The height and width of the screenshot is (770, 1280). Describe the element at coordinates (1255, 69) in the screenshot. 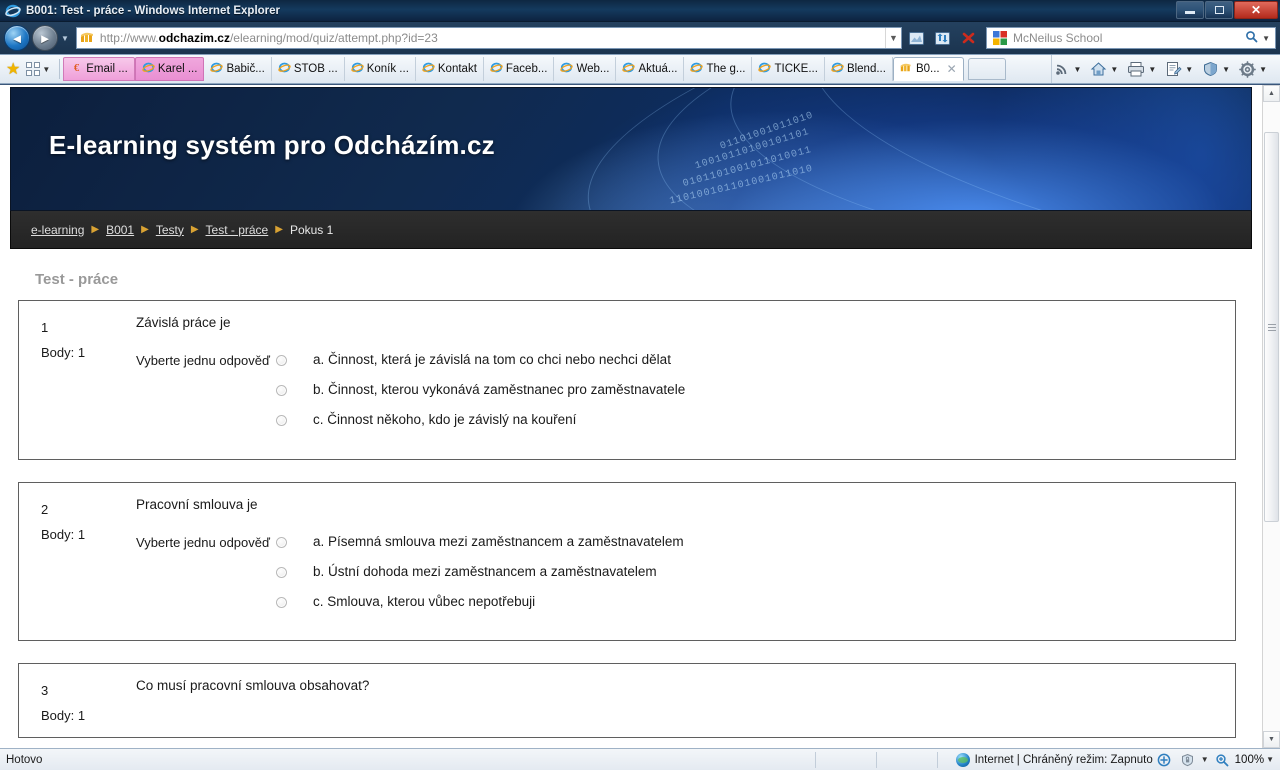

I see `tools-button: ▼` at that location.